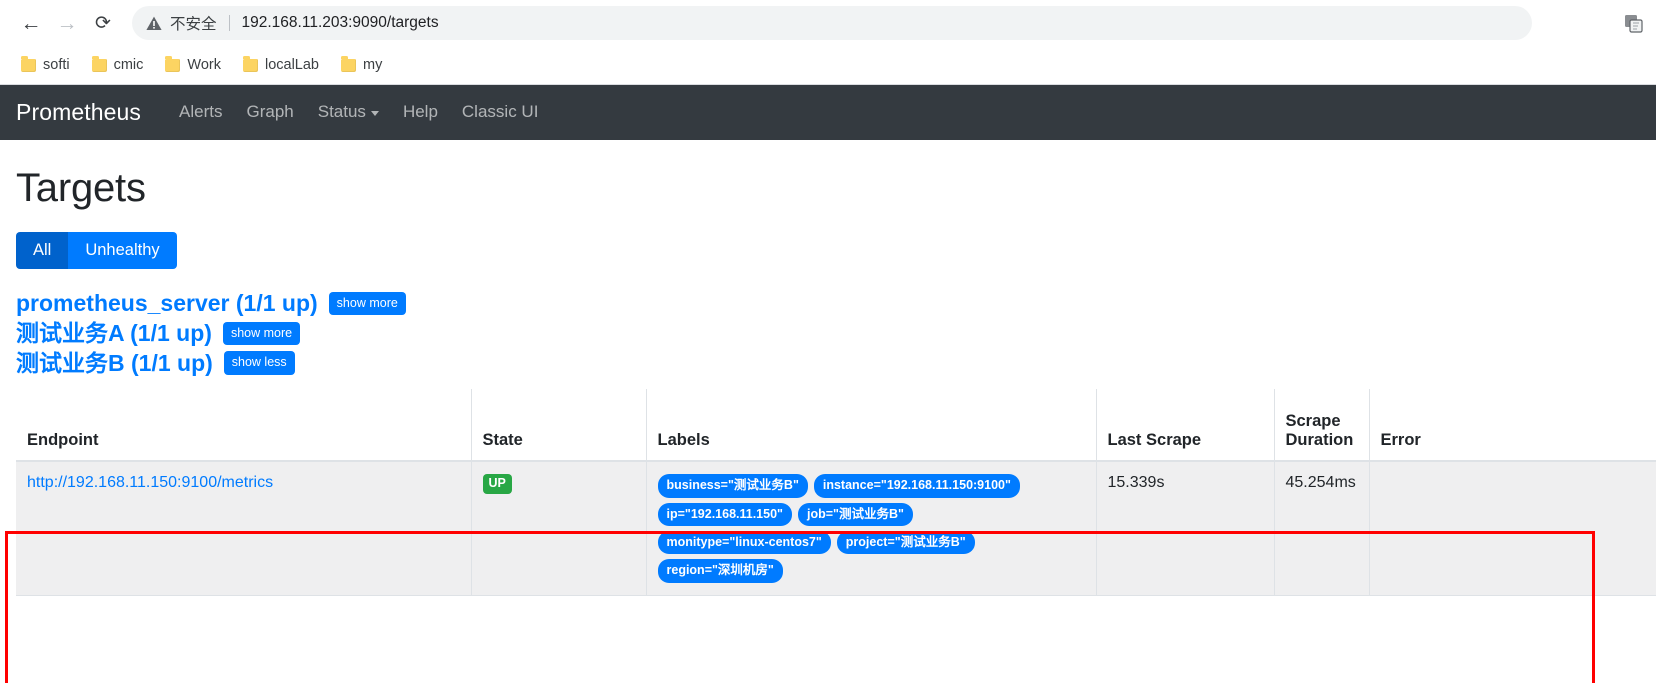 Image resolution: width=1656 pixels, height=683 pixels. I want to click on nav-item-status: Status, so click(348, 112).